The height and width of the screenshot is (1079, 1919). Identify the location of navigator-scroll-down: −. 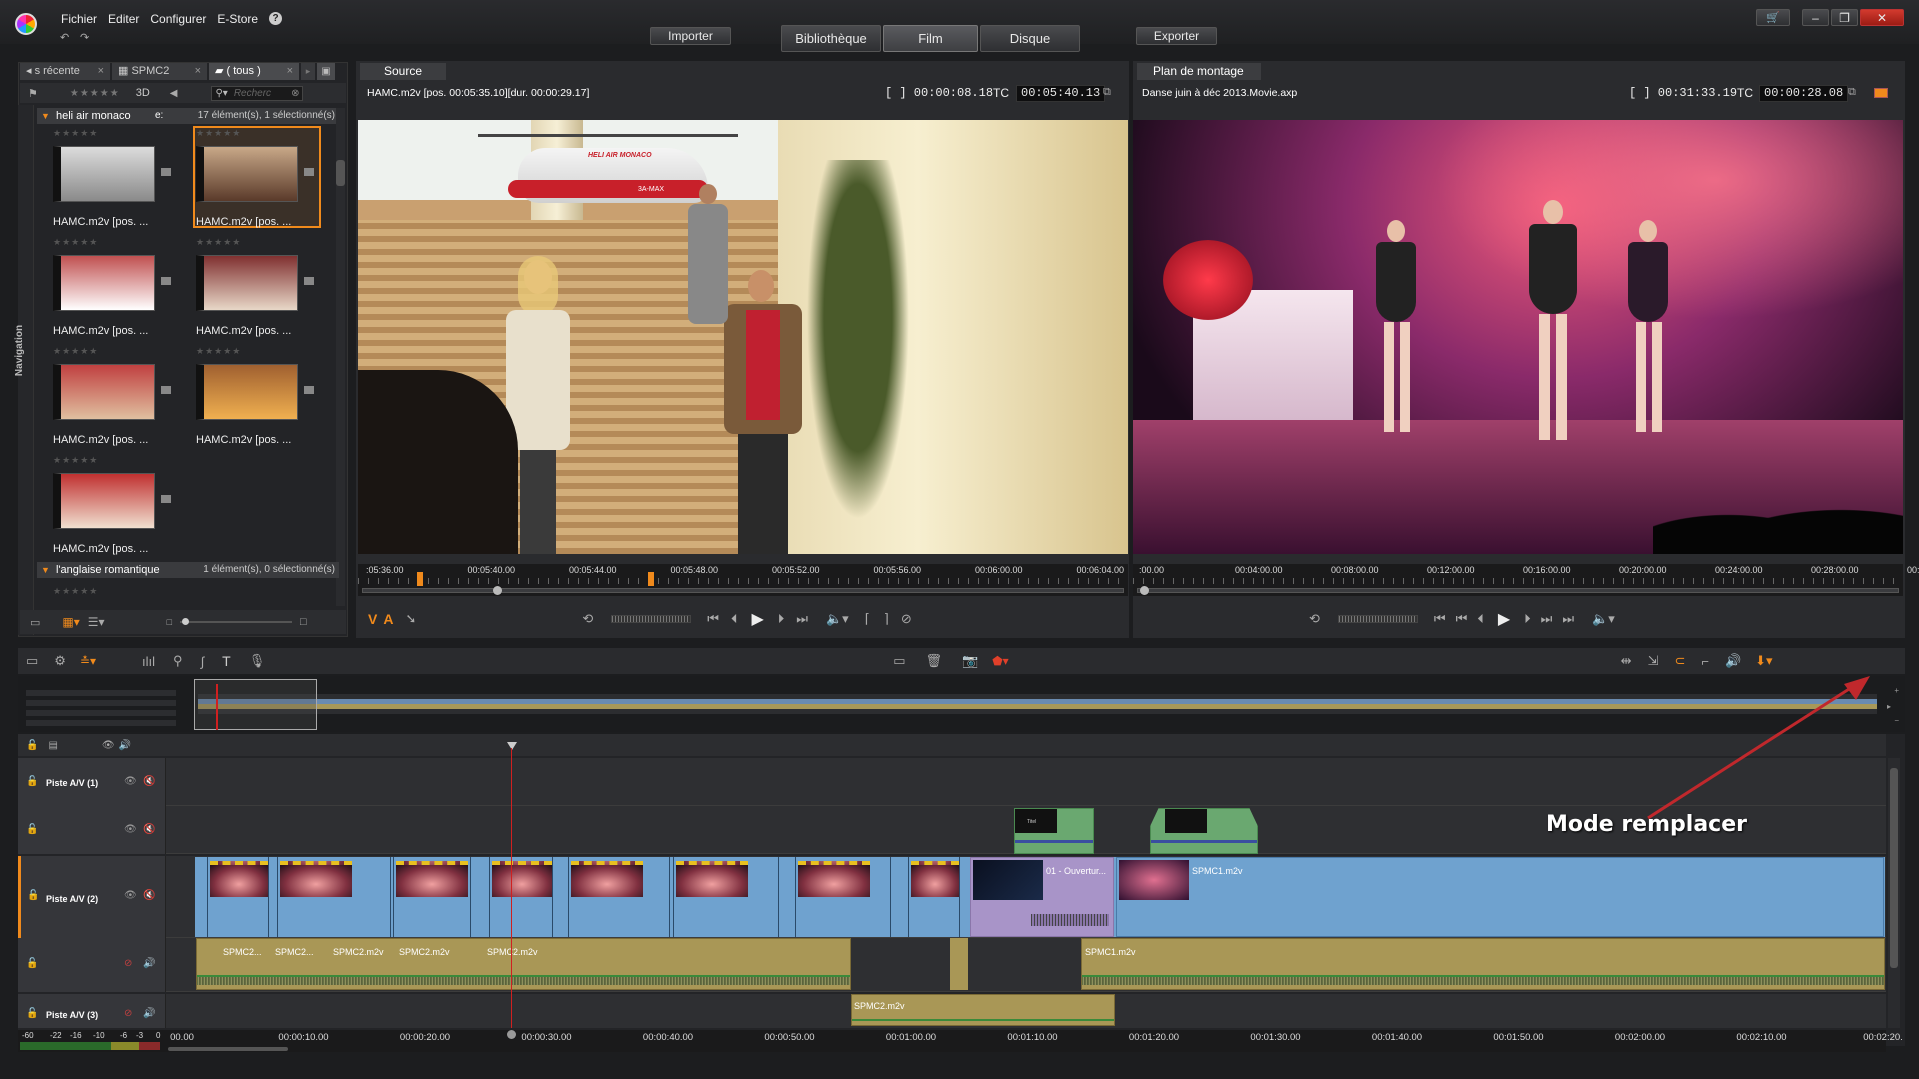
(1896, 720).